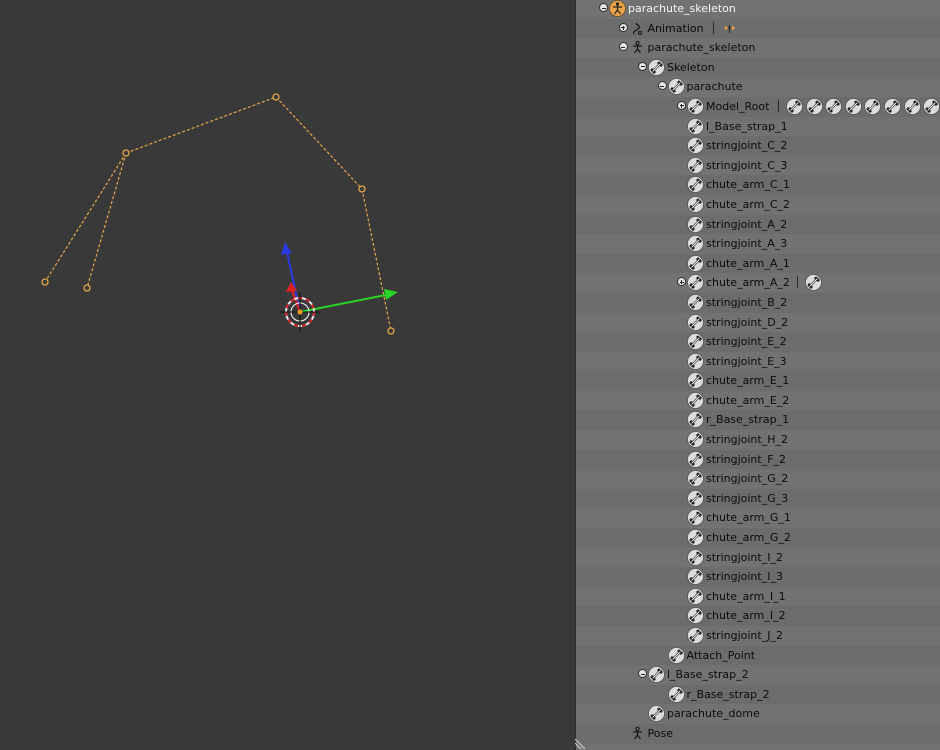  What do you see at coordinates (721, 655) in the screenshot?
I see `outliner-row-label: Attach_Point` at bounding box center [721, 655].